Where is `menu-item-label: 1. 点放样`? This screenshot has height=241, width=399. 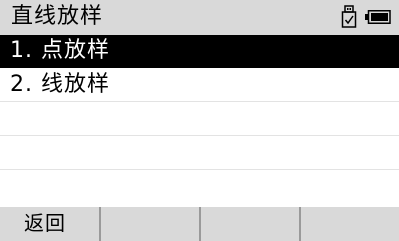 menu-item-label: 1. 点放样 is located at coordinates (60, 50).